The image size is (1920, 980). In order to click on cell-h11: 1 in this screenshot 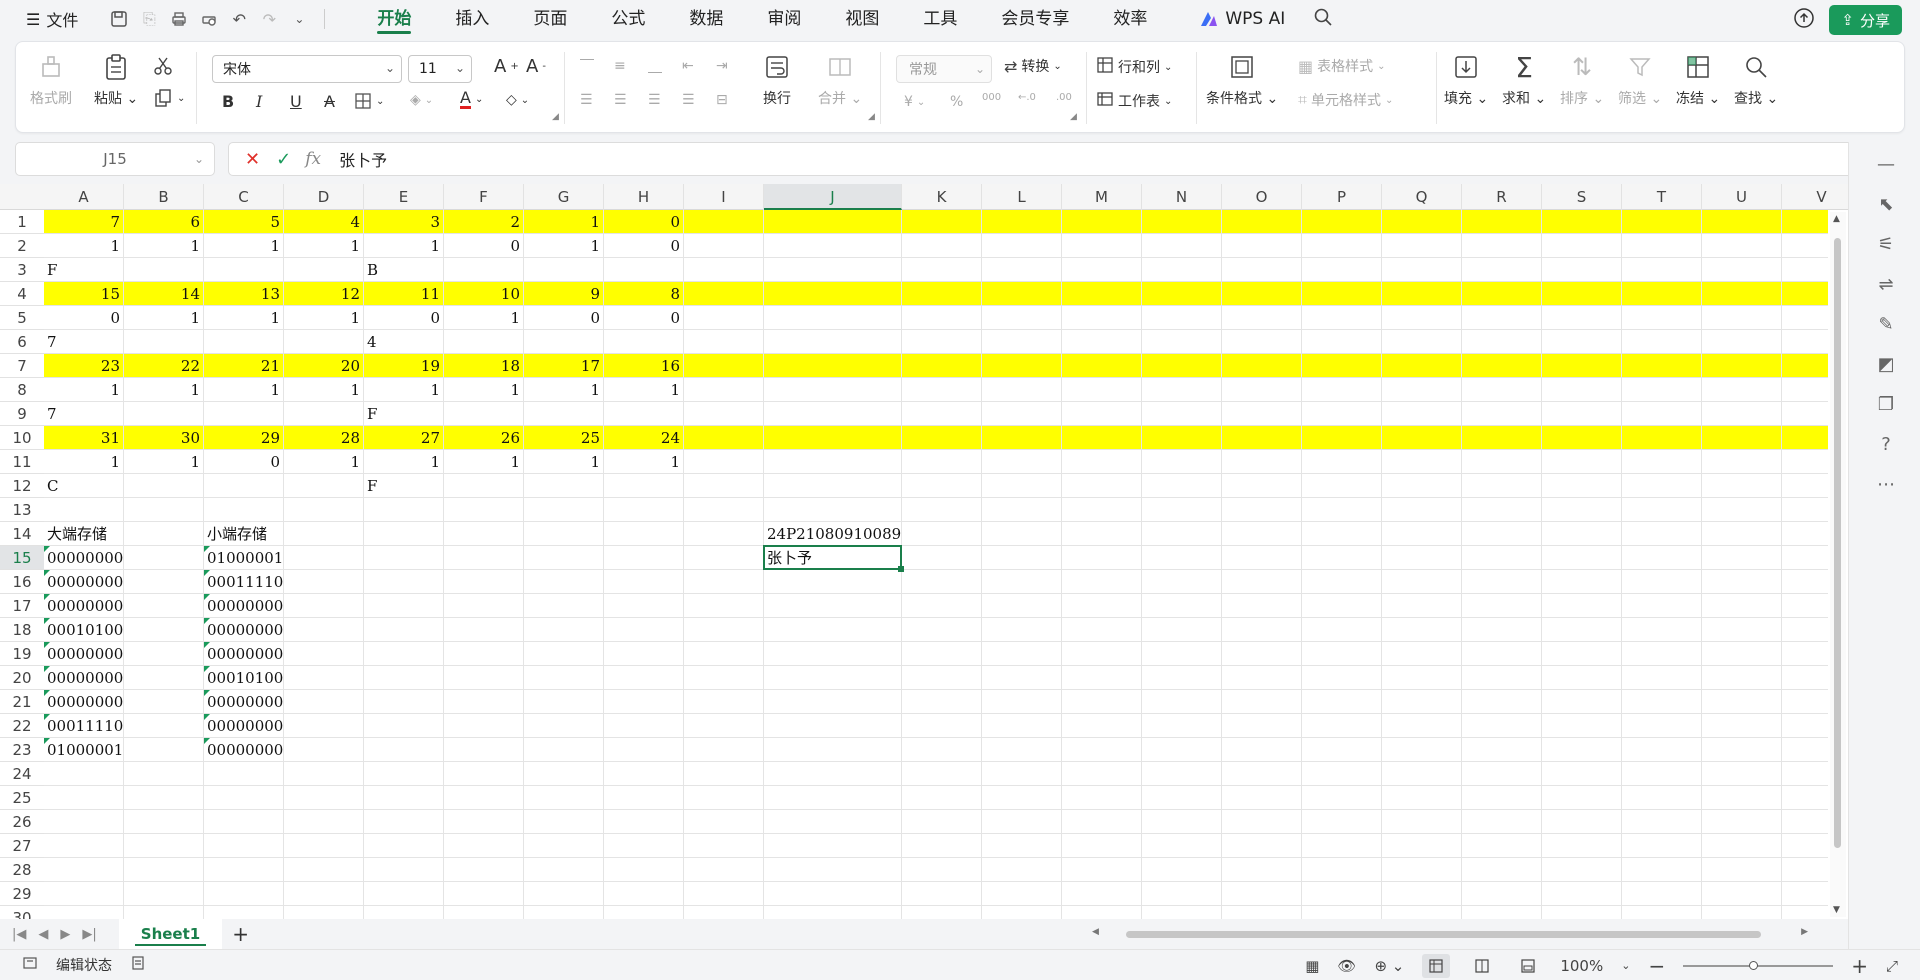, I will do `click(644, 462)`.